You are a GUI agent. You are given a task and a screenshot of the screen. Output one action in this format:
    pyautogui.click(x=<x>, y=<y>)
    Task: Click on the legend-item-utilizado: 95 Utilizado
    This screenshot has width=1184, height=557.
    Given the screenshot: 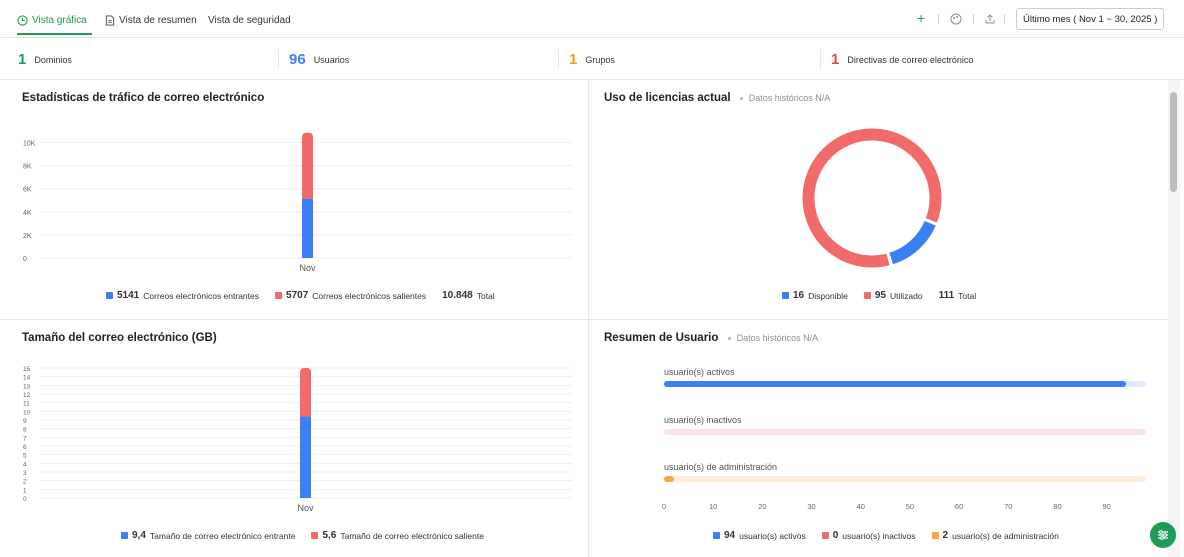 What is the action you would take?
    pyautogui.click(x=893, y=295)
    